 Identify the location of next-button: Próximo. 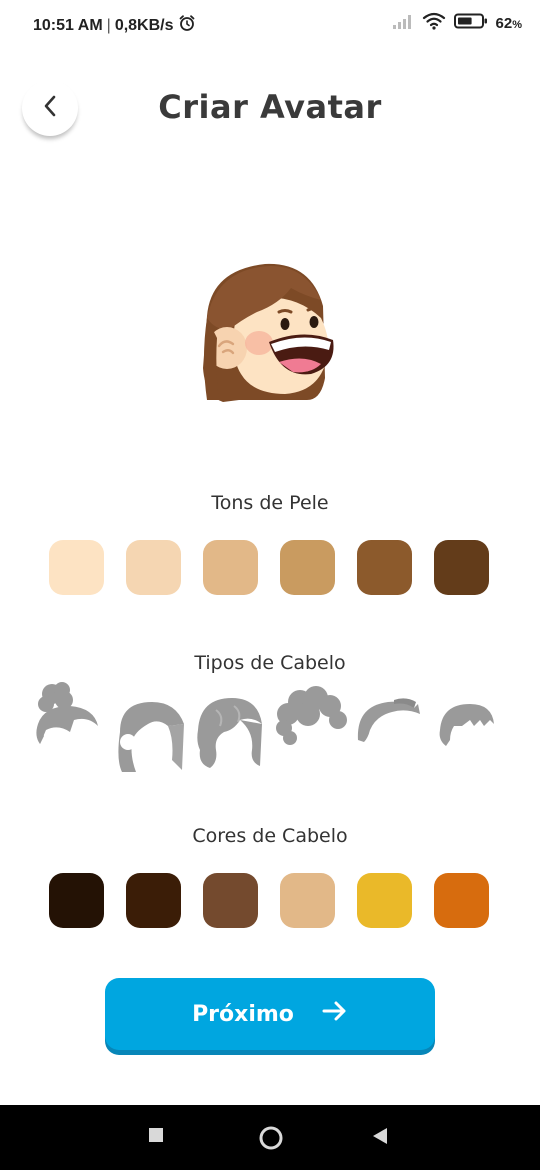
(270, 1014).